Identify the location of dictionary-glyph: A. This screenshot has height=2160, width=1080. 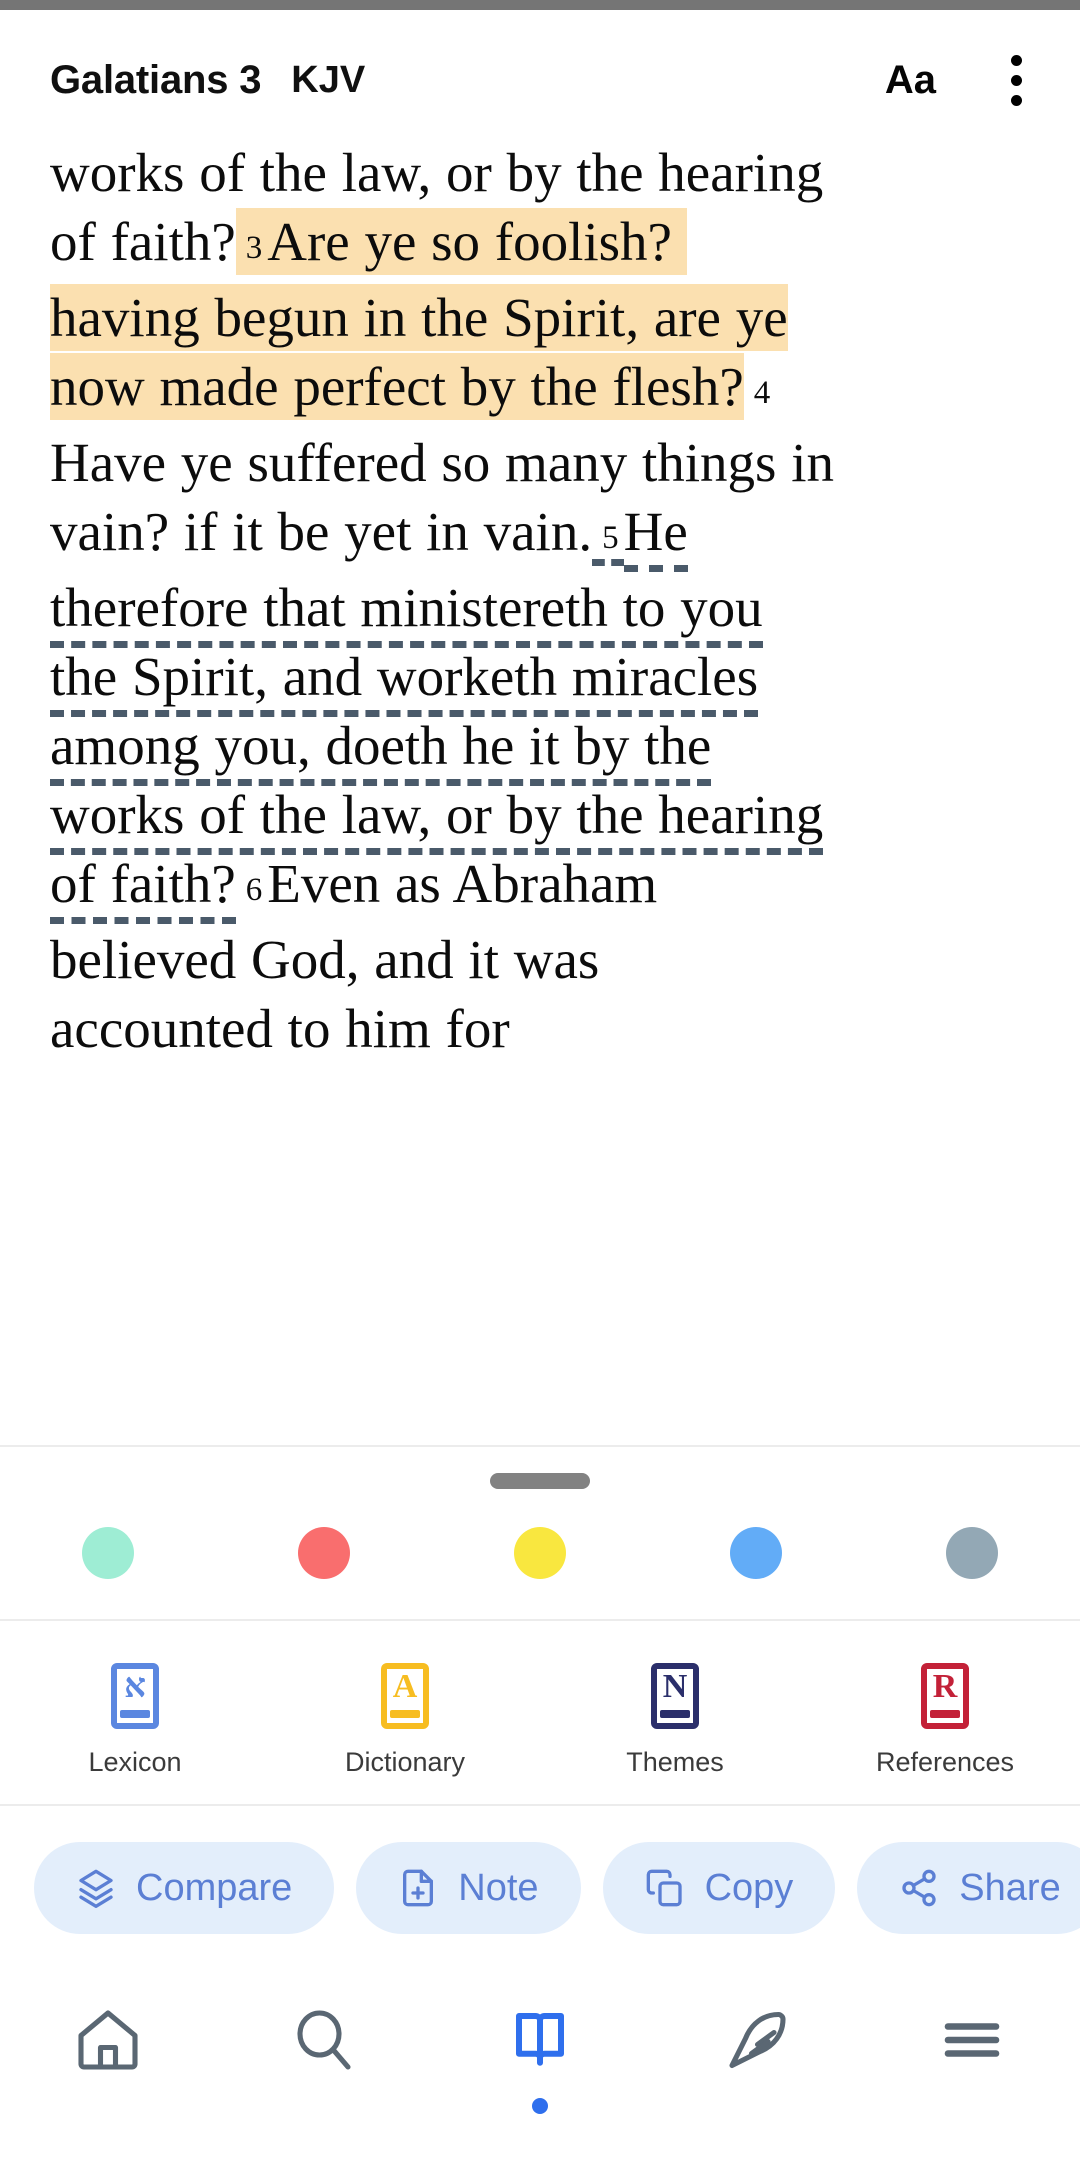
(405, 1686).